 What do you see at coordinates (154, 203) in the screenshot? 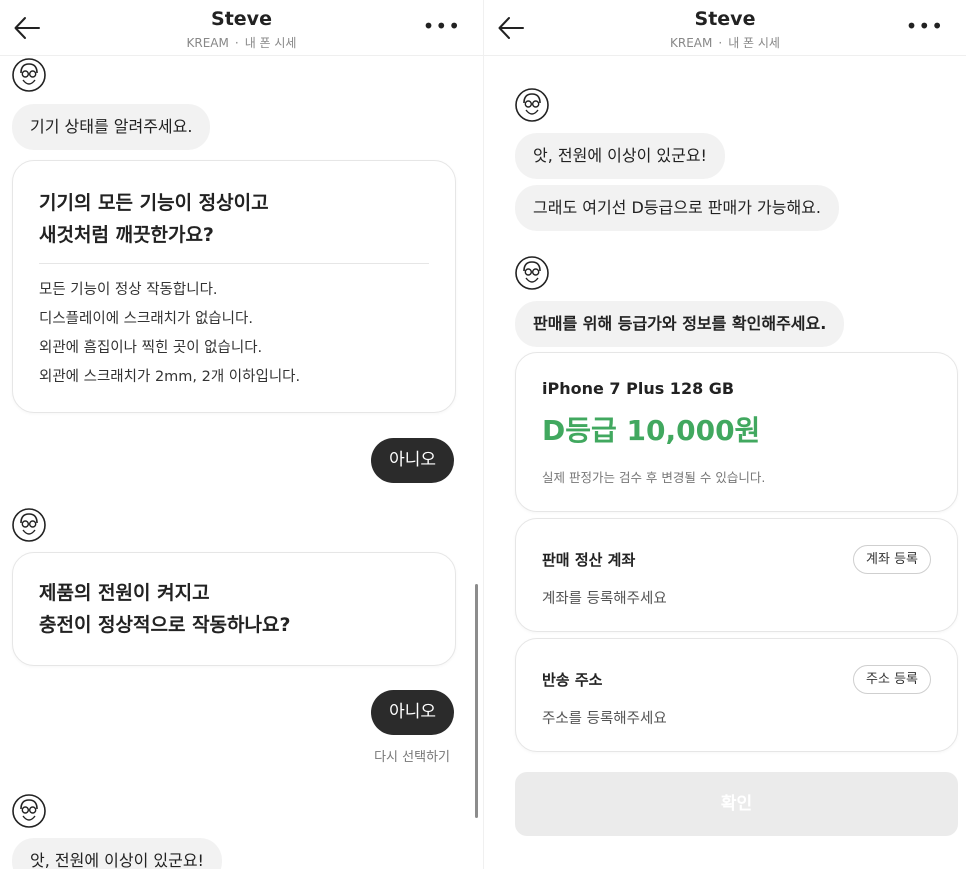
I see `question-title-line: 기기의 모든 기능이 정상이고` at bounding box center [154, 203].